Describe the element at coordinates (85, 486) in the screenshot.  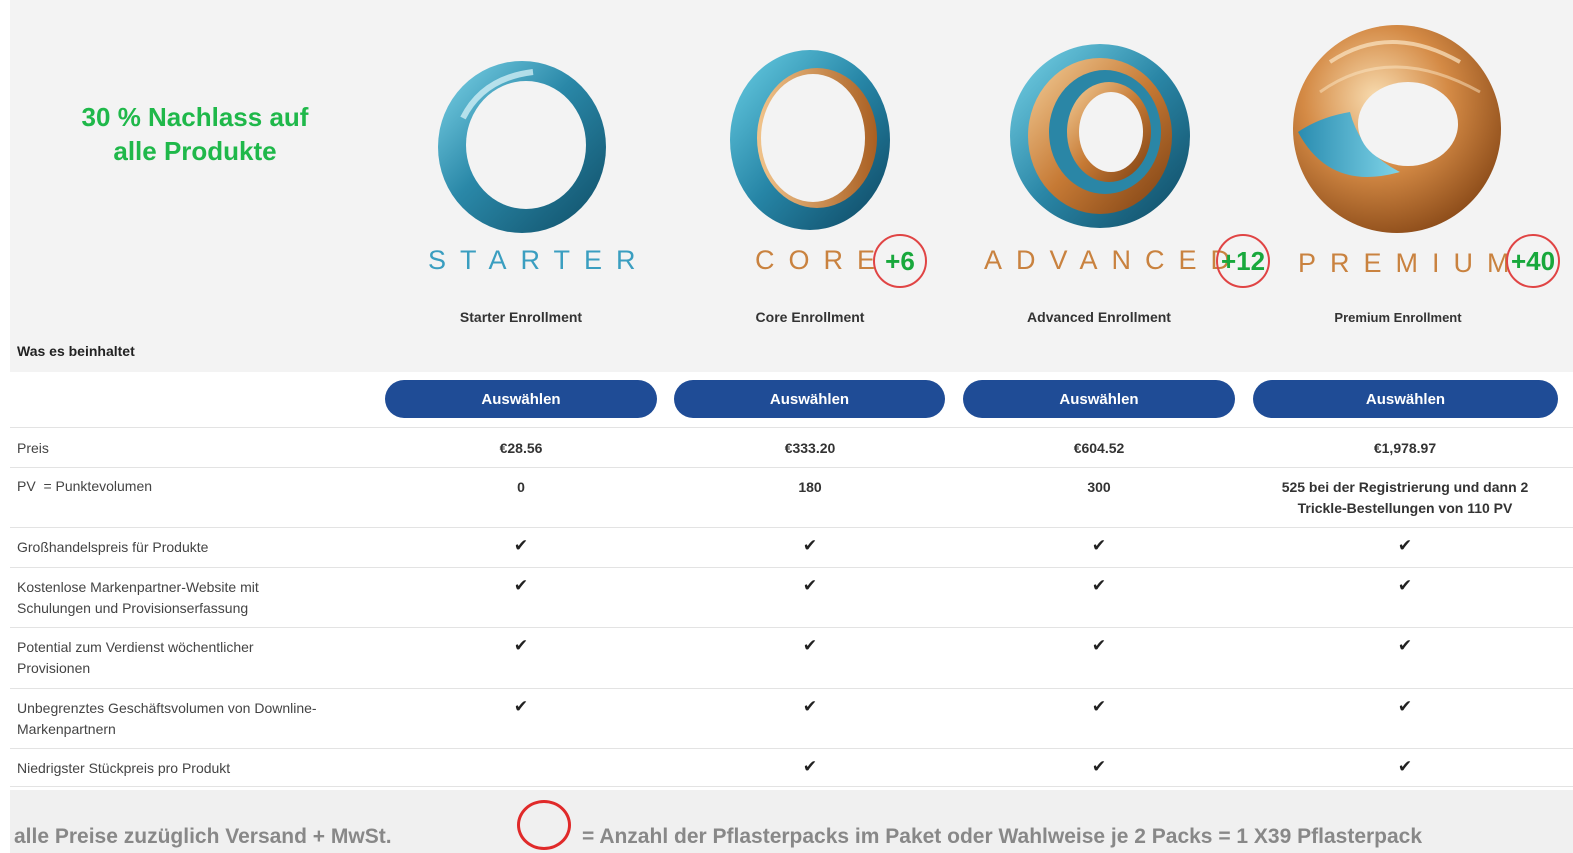
I see `row-label-pv: PV = Punktevolumen` at that location.